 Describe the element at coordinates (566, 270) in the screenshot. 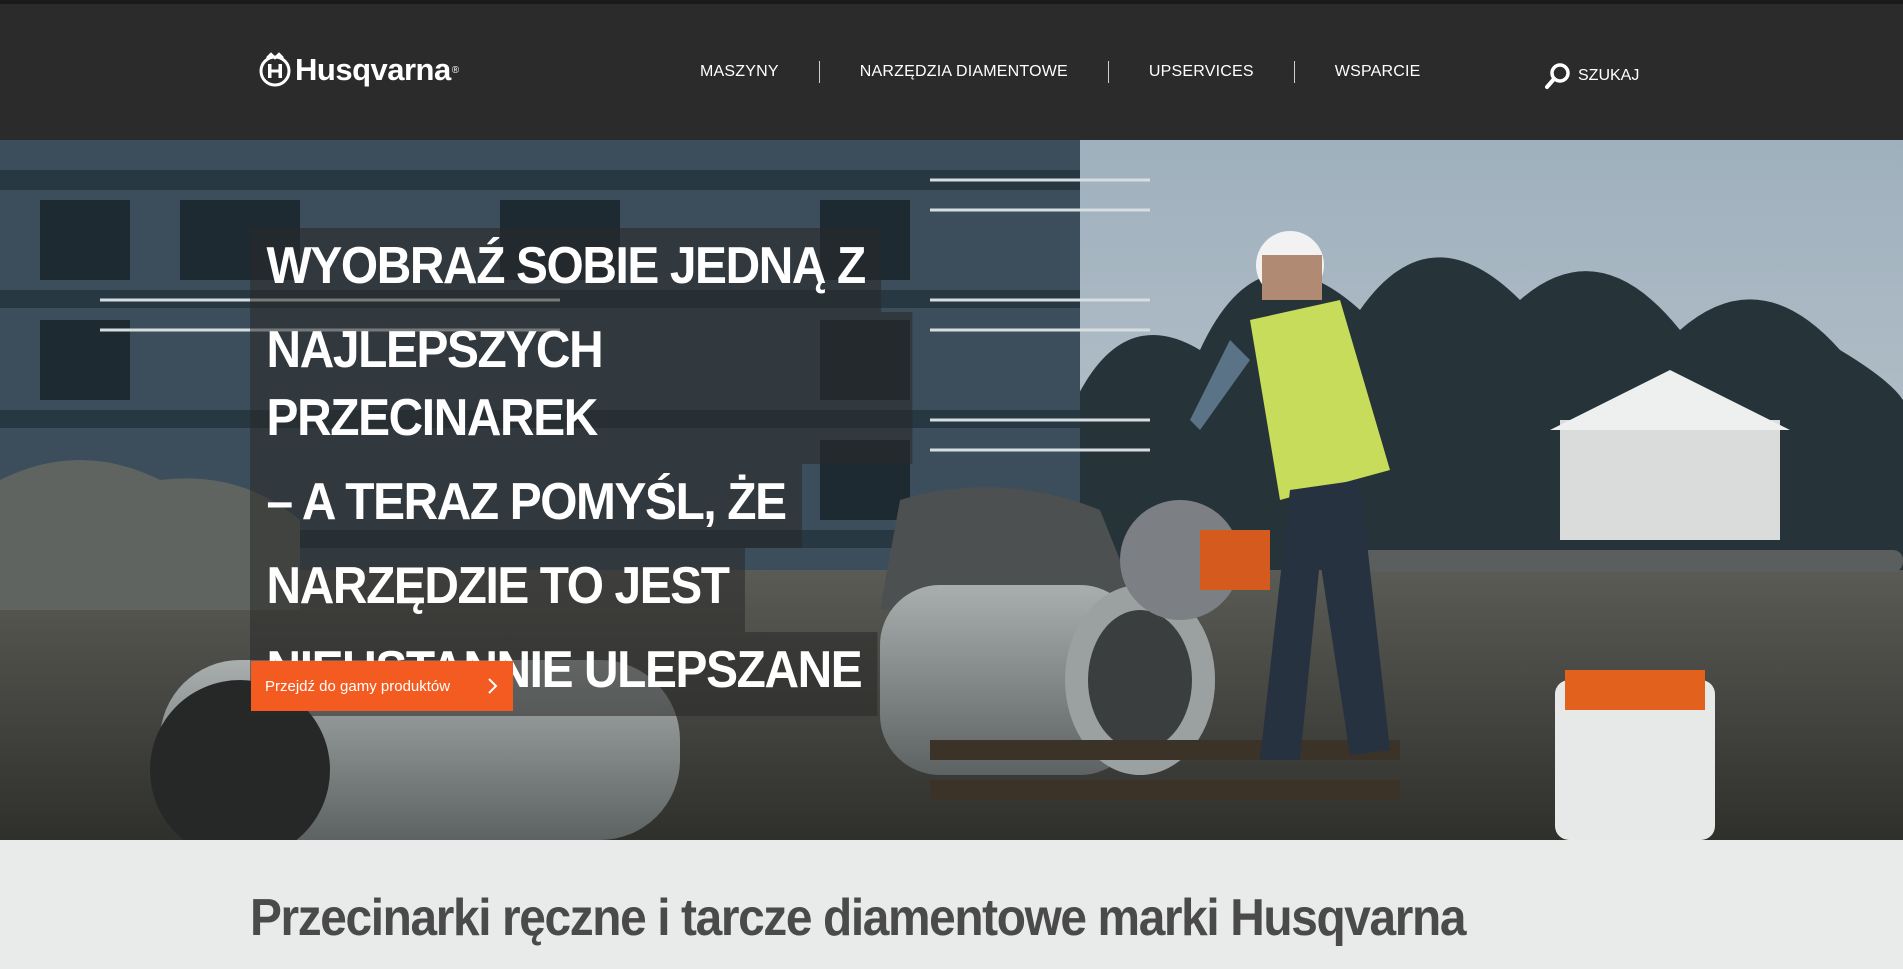

I see `hero-headline-line: WYOBRAŹ SOBIE JEDNĄ Z` at that location.